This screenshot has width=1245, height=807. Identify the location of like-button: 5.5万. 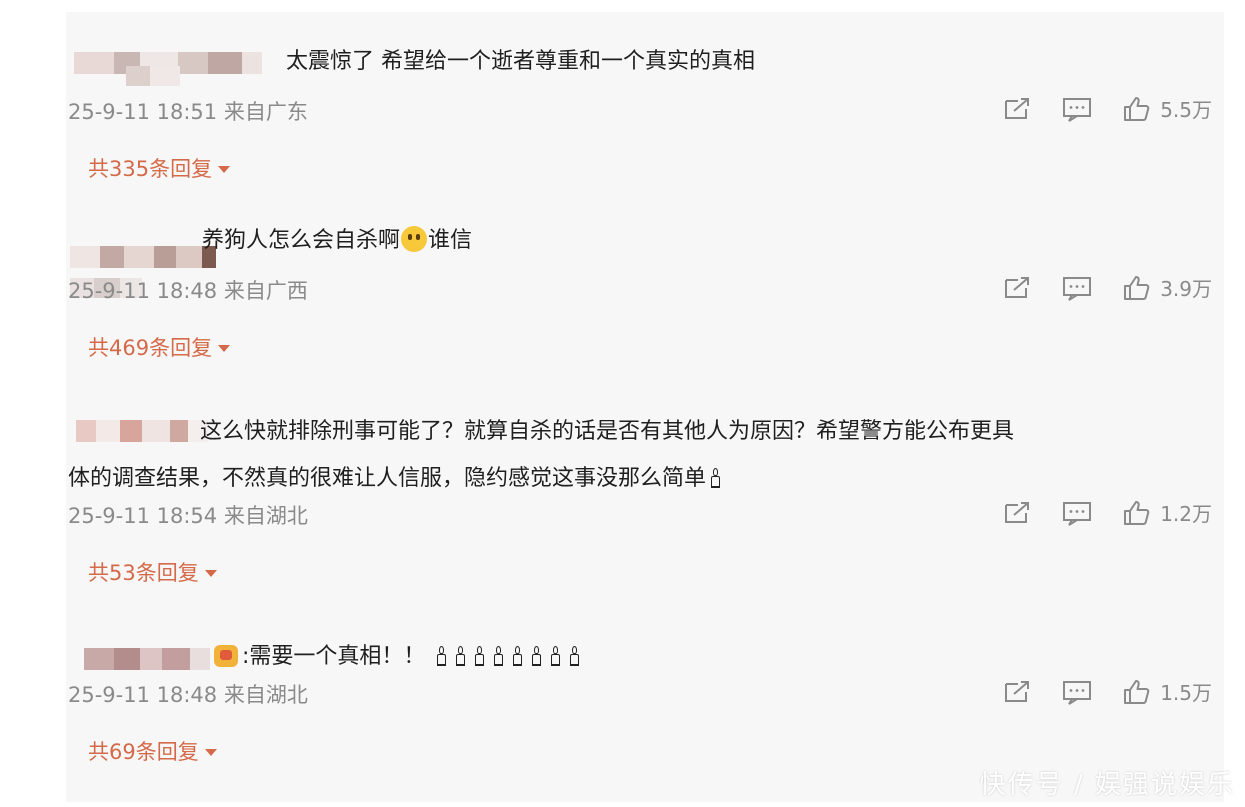
(1167, 108).